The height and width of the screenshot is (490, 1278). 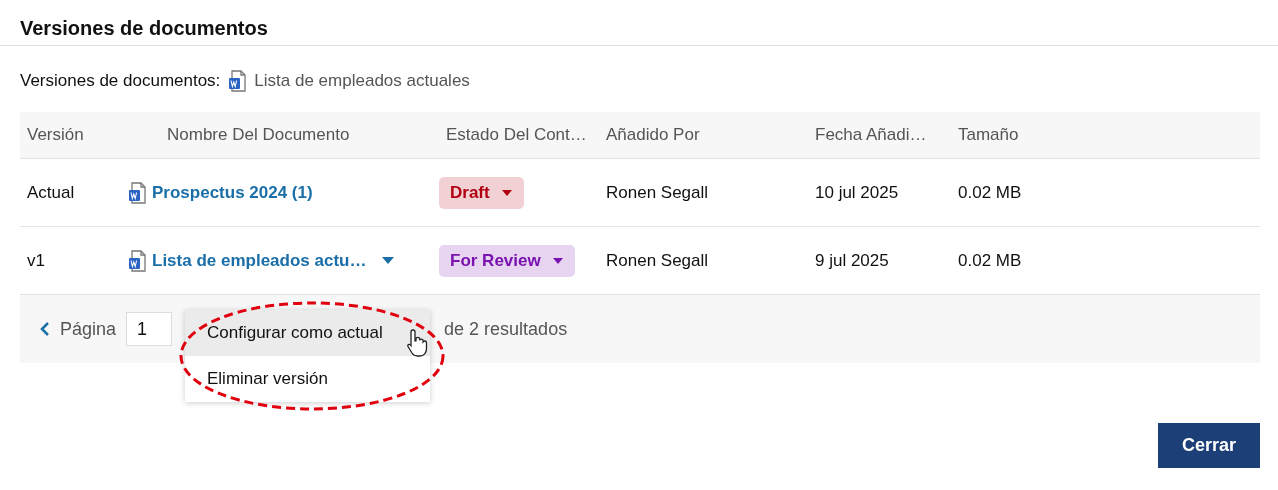 What do you see at coordinates (362, 81) in the screenshot?
I see `document-name: Lista de empleados actuales` at bounding box center [362, 81].